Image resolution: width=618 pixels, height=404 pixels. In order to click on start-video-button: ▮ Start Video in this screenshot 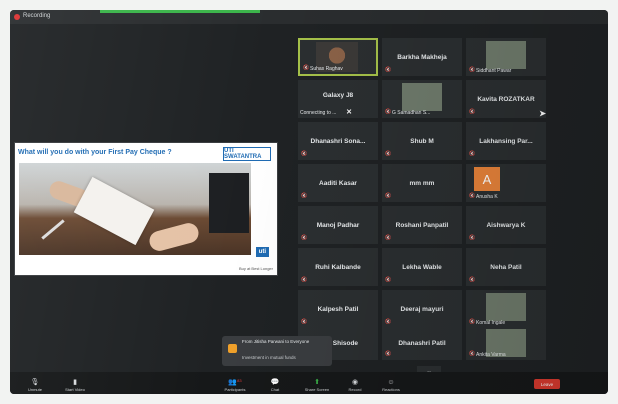, I will do `click(75, 385)`.